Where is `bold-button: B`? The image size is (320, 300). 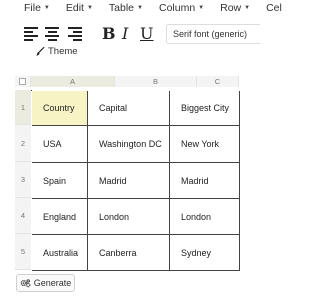
bold-button: B is located at coordinates (109, 33).